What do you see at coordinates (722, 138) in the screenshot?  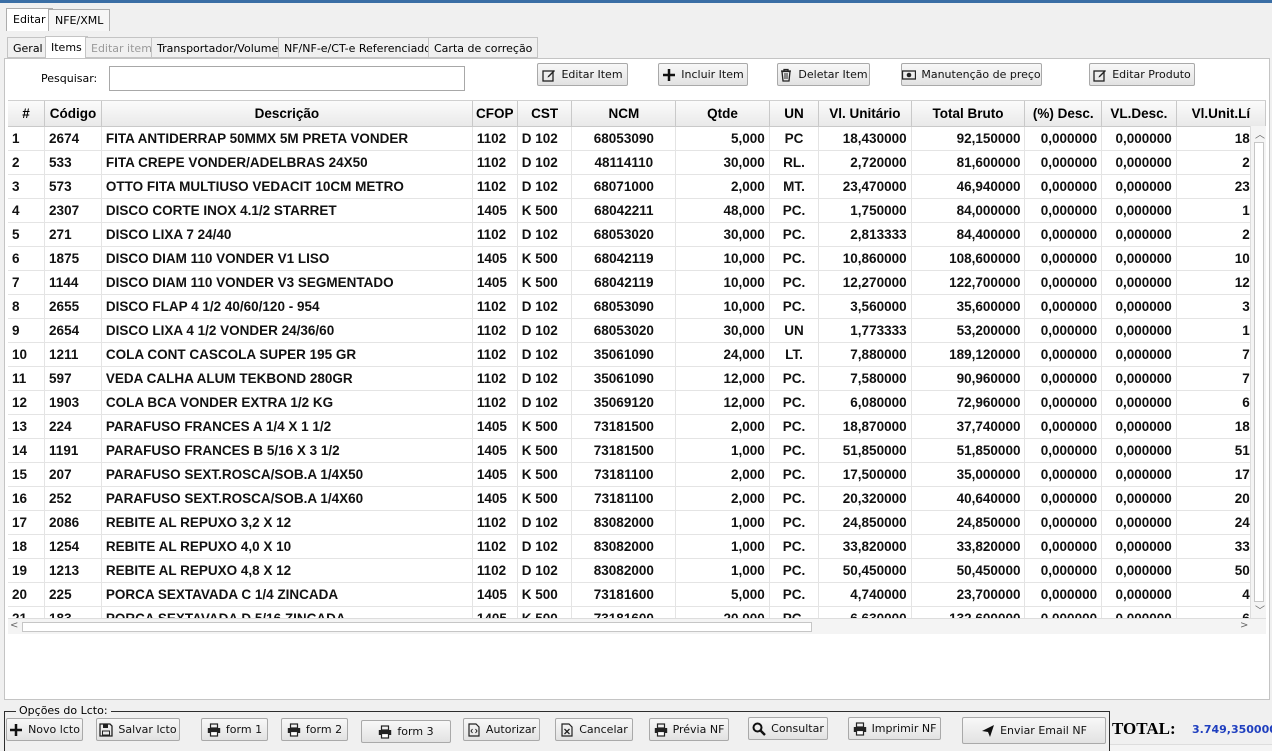 I see `table-cell: 5,000` at bounding box center [722, 138].